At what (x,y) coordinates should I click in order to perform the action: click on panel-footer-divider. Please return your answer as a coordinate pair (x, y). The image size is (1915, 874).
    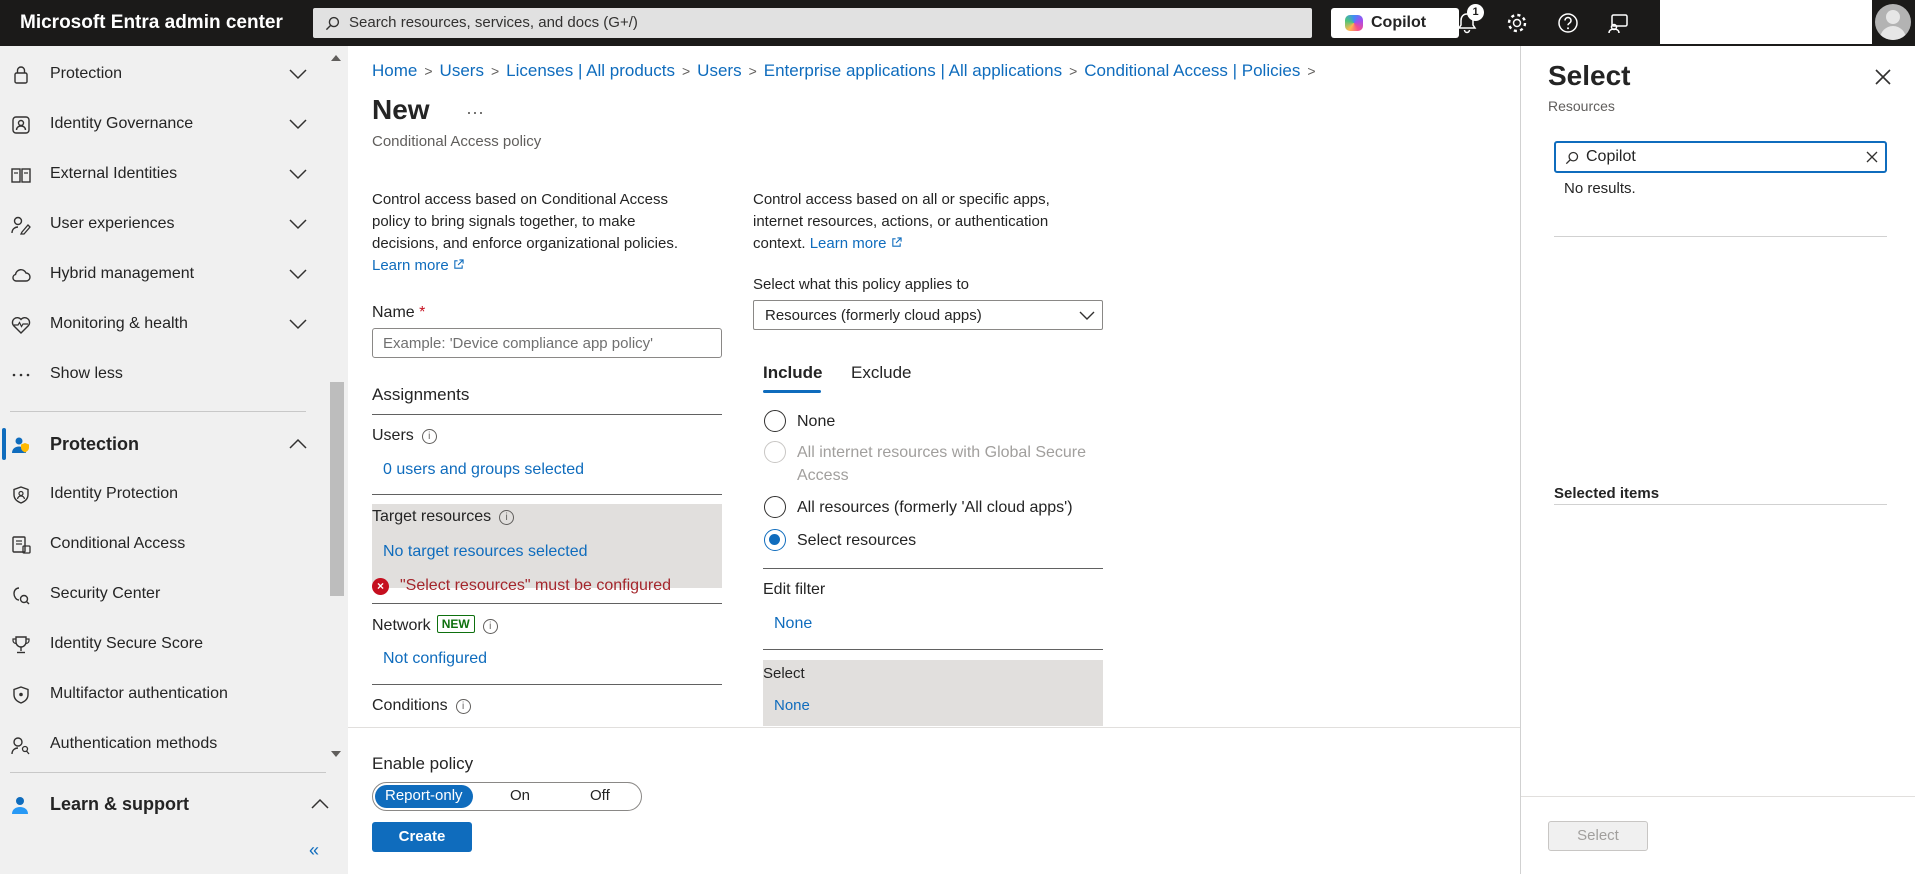
    Looking at the image, I should click on (1718, 796).